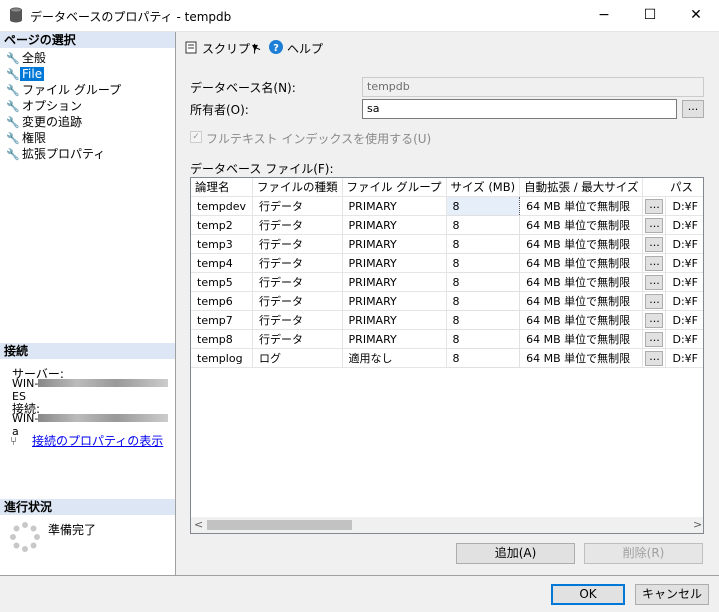  I want to click on table-row: templog ログ 適用なし 8 64 MB 単位で無制限... D:¥F, so click(447, 358).